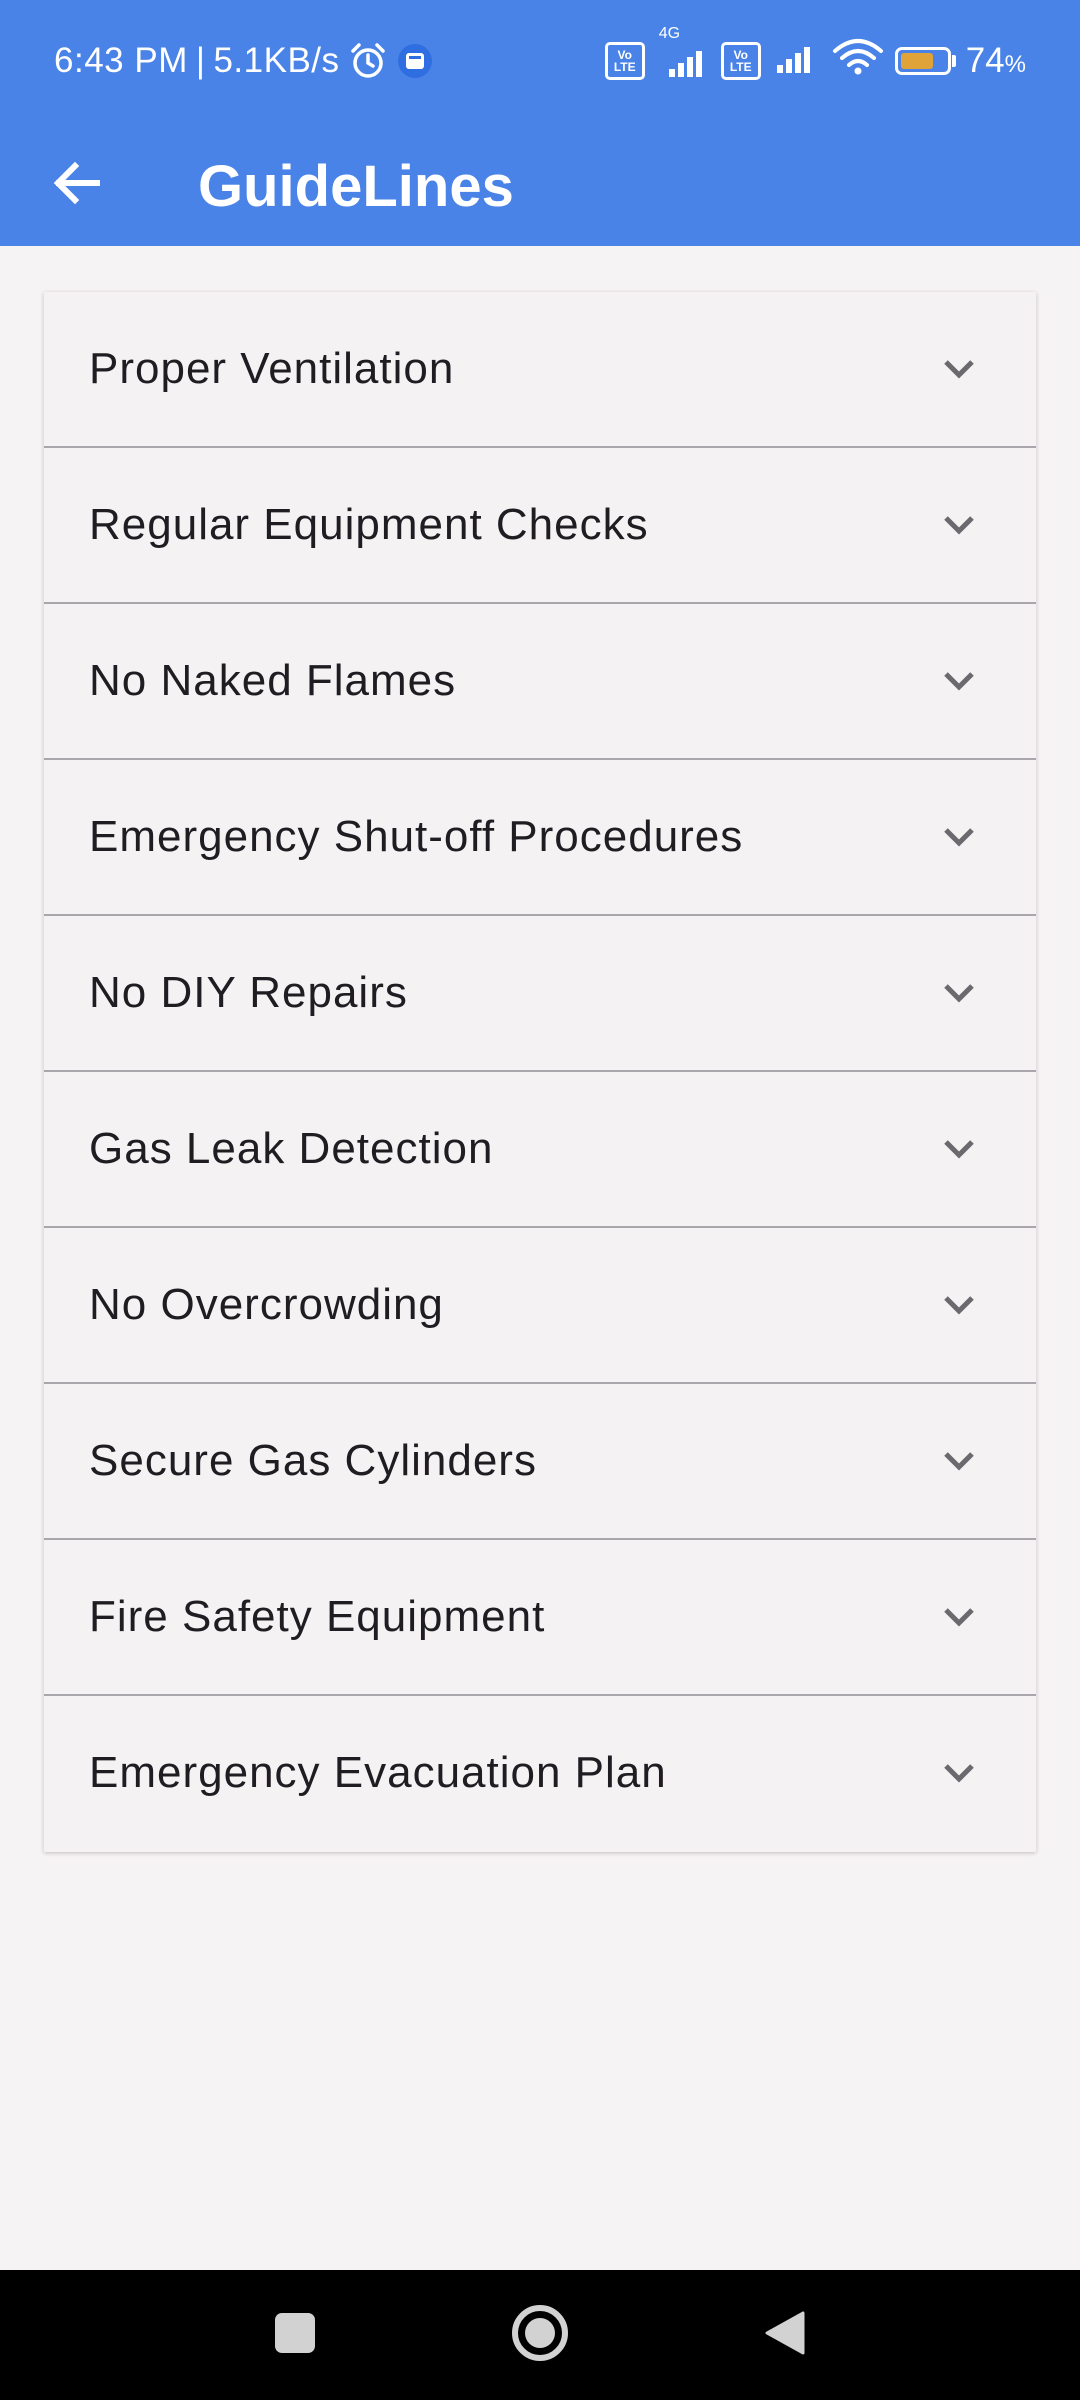 The height and width of the screenshot is (2400, 1080). What do you see at coordinates (368, 61) in the screenshot?
I see `alarm-icon` at bounding box center [368, 61].